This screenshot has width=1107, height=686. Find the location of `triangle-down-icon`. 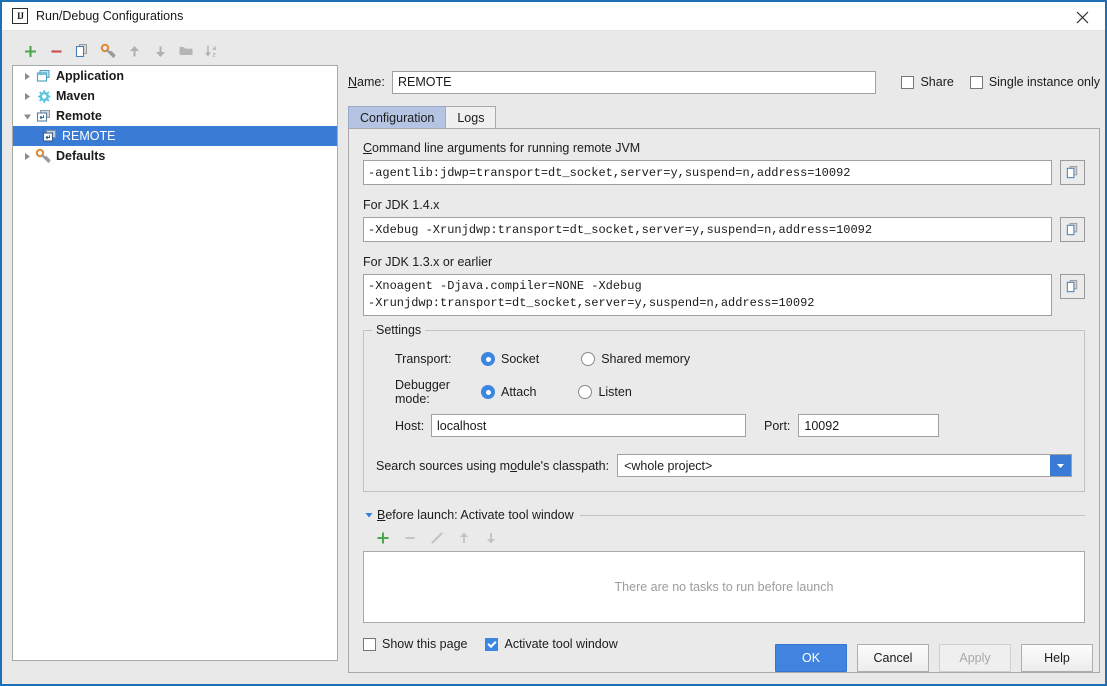

triangle-down-icon is located at coordinates (369, 515).